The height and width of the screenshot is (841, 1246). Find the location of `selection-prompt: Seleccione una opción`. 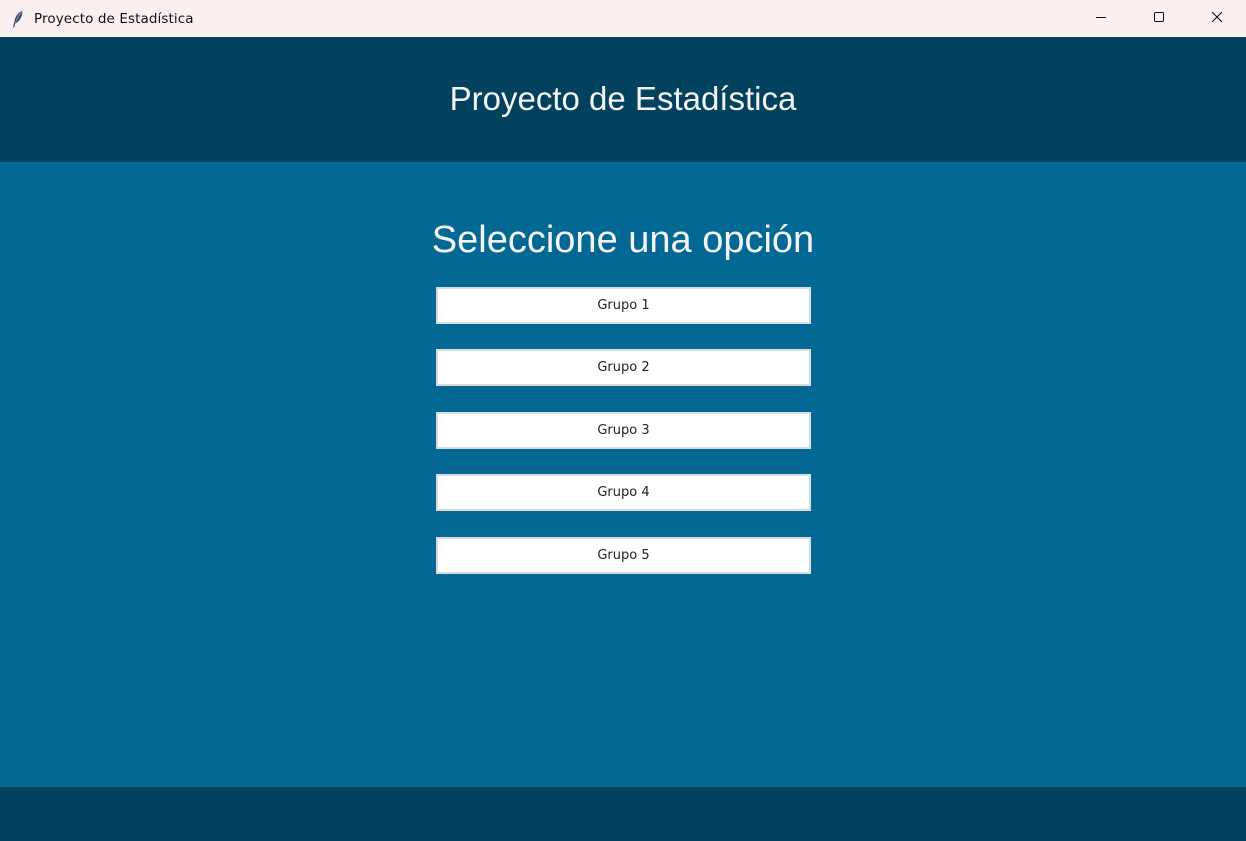

selection-prompt: Seleccione una opción is located at coordinates (623, 240).